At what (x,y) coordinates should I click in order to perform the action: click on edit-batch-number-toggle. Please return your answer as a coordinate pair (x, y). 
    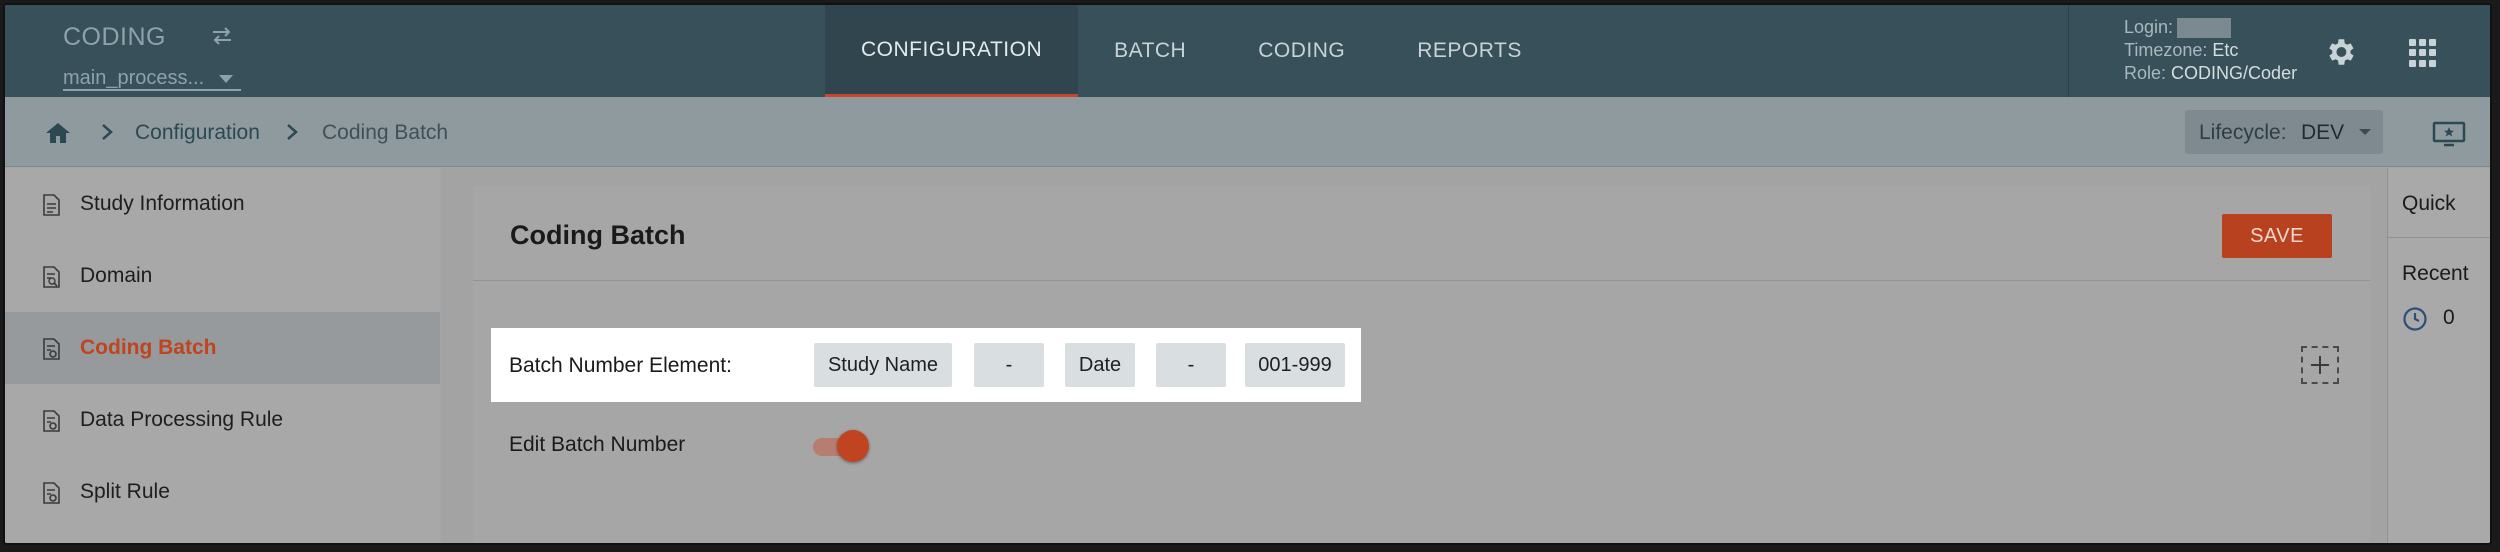
    Looking at the image, I should click on (841, 446).